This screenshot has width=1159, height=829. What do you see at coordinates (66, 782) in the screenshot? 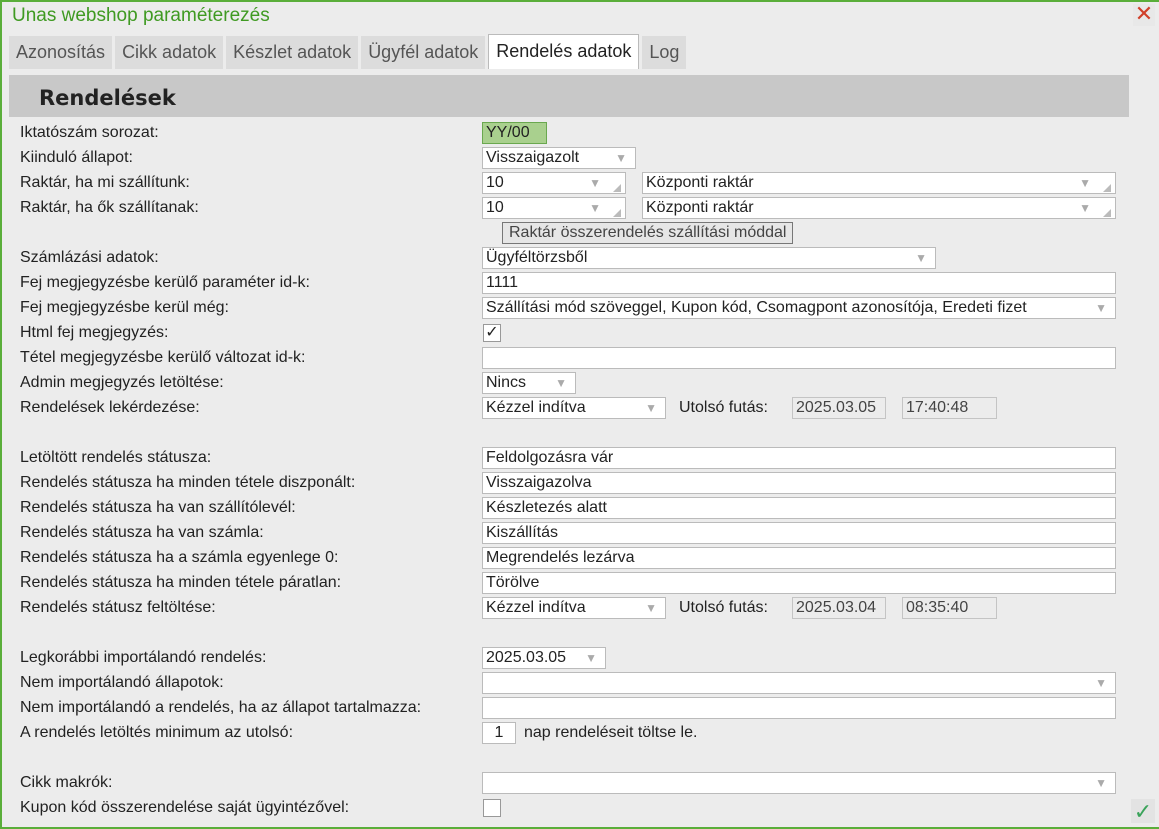
I see `label-cikk-makrok: Cikk makrók:` at bounding box center [66, 782].